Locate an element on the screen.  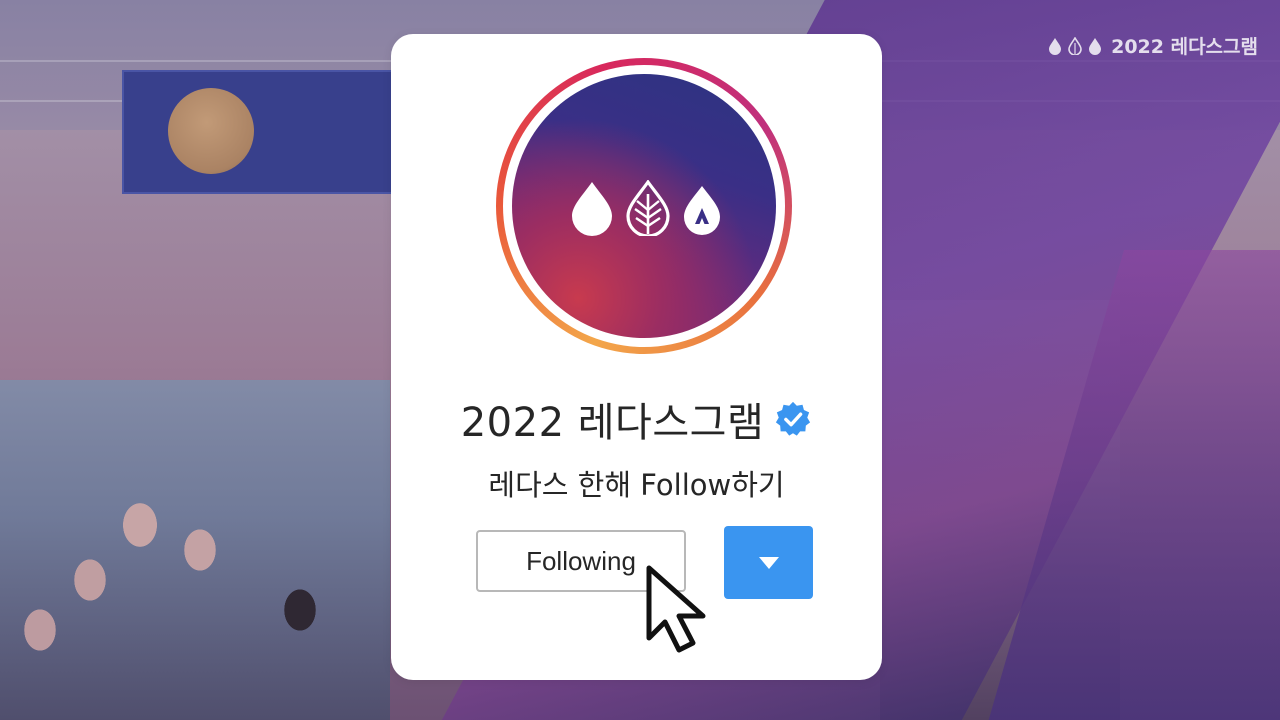
mouse-pointer-icon is located at coordinates (676, 609).